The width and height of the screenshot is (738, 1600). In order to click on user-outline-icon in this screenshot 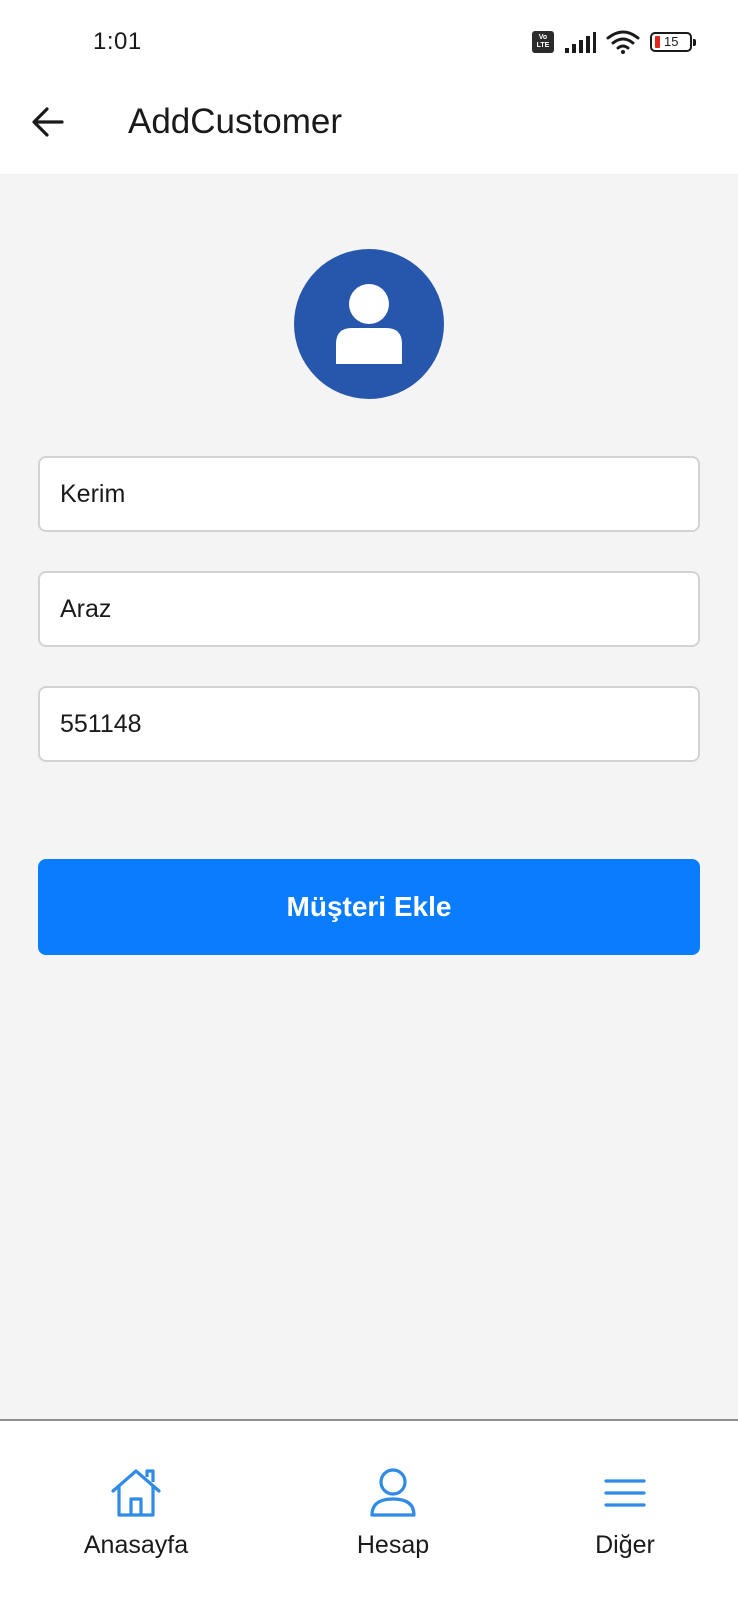, I will do `click(393, 1493)`.